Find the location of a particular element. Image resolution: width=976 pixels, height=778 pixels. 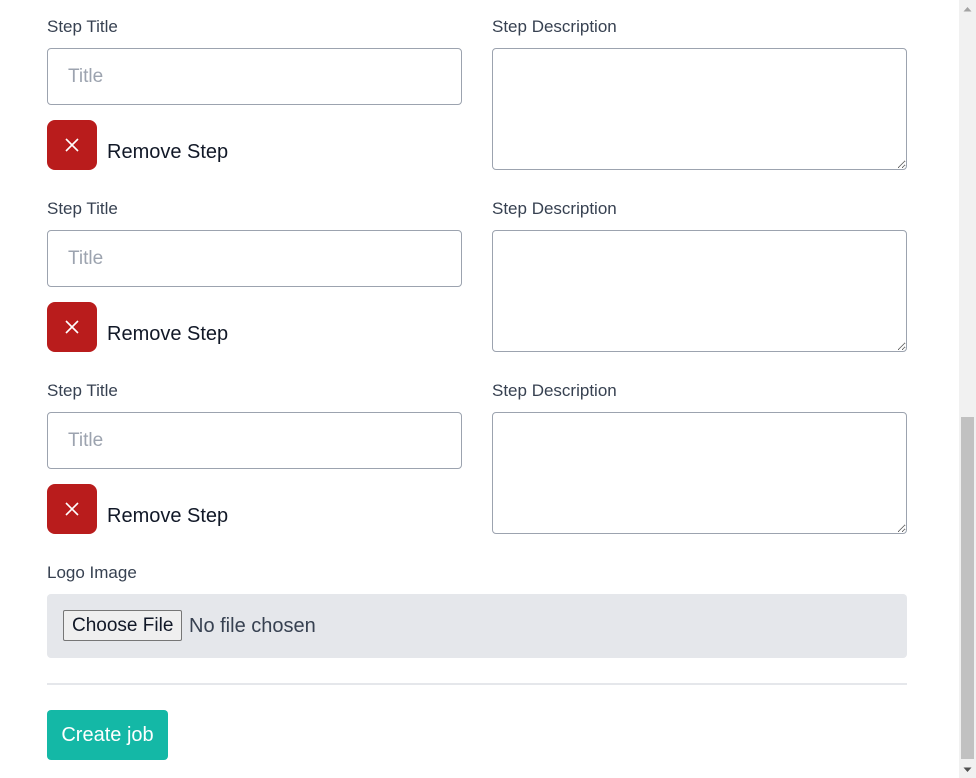

choose-file-button: Choose File is located at coordinates (123, 625).